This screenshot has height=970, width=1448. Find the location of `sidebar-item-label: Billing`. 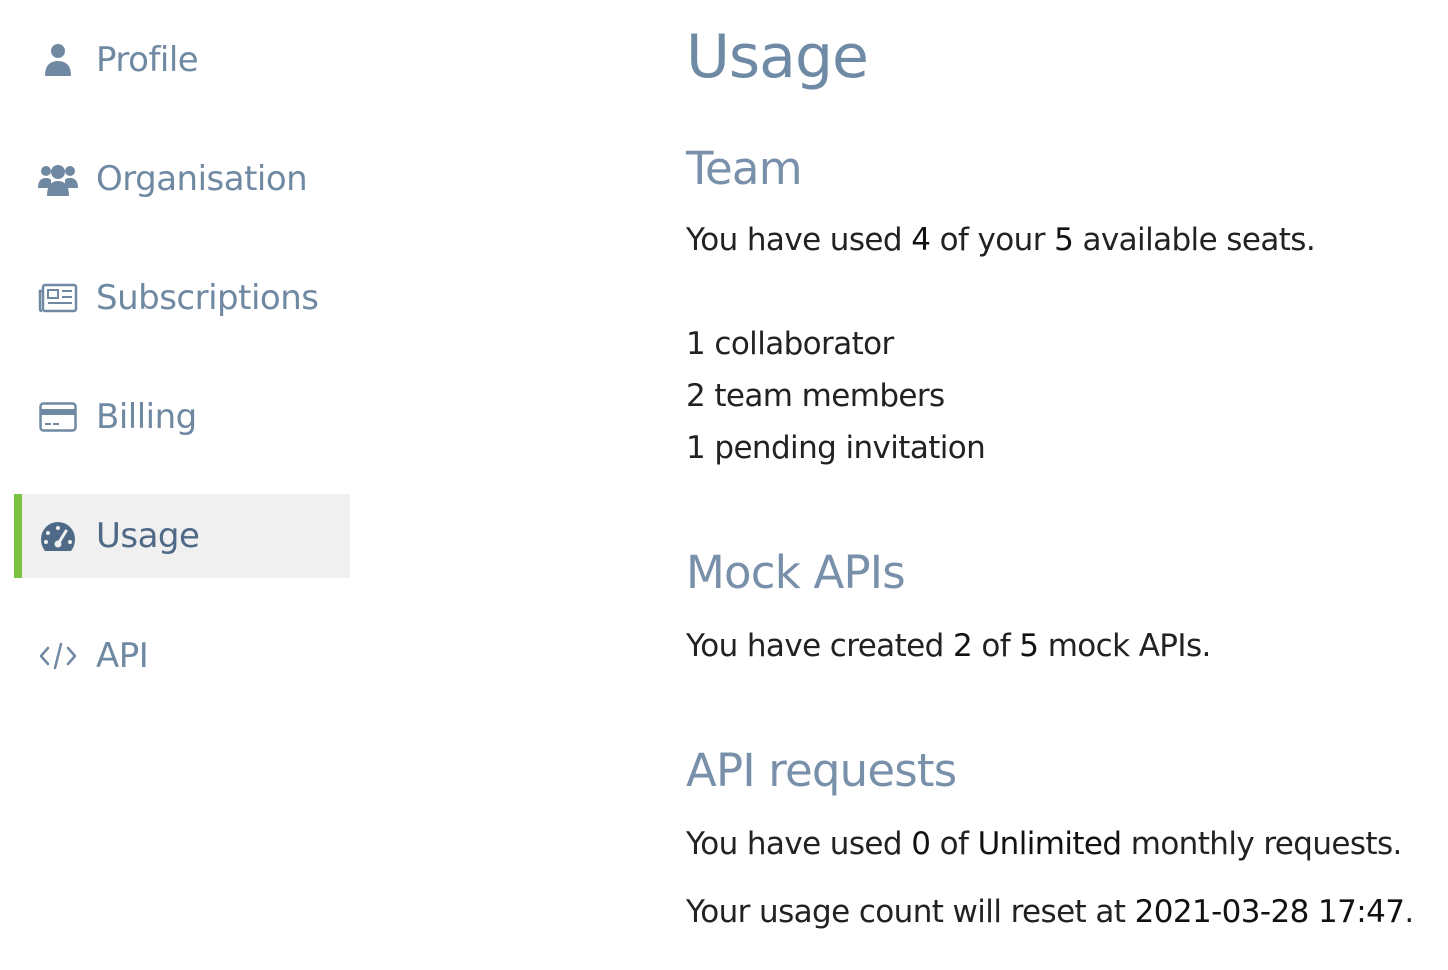

sidebar-item-label: Billing is located at coordinates (146, 417).